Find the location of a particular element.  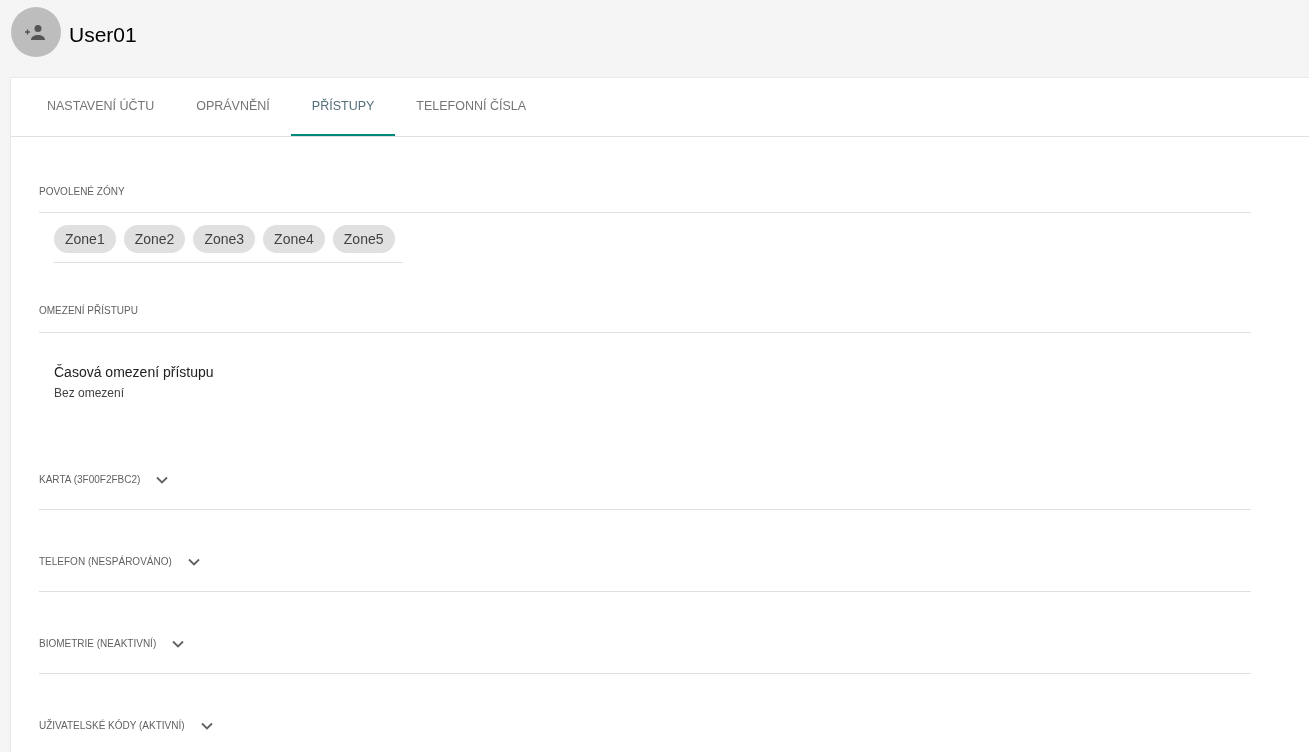

zone-chip: Zone5 is located at coordinates (363, 239).